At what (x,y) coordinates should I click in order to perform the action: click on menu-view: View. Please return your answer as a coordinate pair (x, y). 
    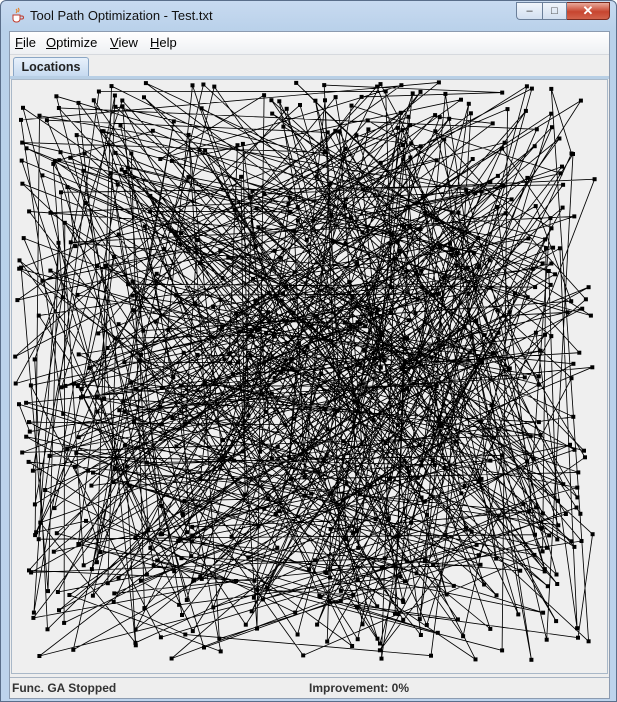
    Looking at the image, I should click on (124, 42).